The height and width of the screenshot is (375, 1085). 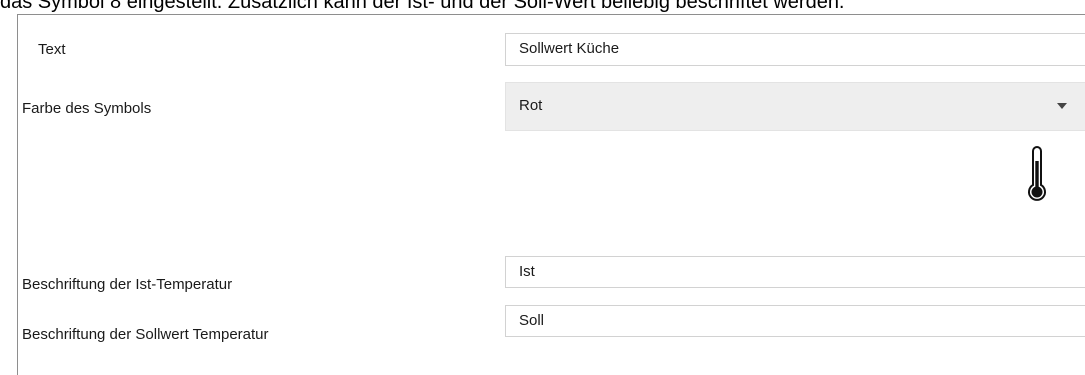 What do you see at coordinates (795, 321) in the screenshot?
I see `soll-input: Soll` at bounding box center [795, 321].